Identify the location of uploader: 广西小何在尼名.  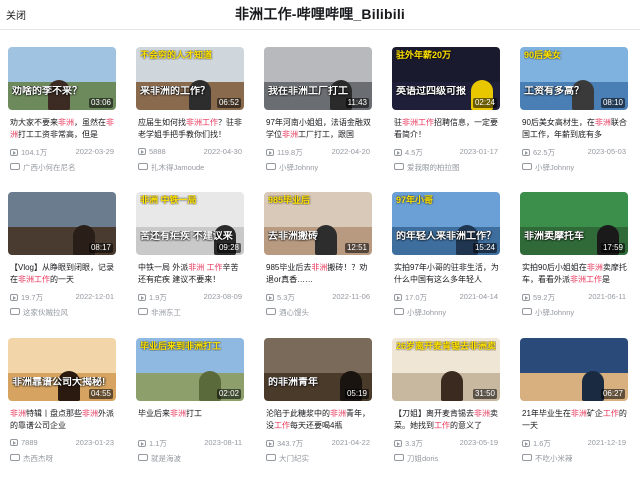
(63, 167).